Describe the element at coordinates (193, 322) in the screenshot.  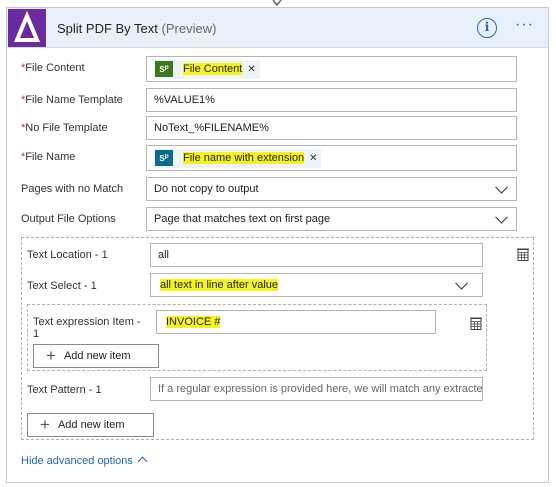
I see `text-expression-value: INVOICE #` at that location.